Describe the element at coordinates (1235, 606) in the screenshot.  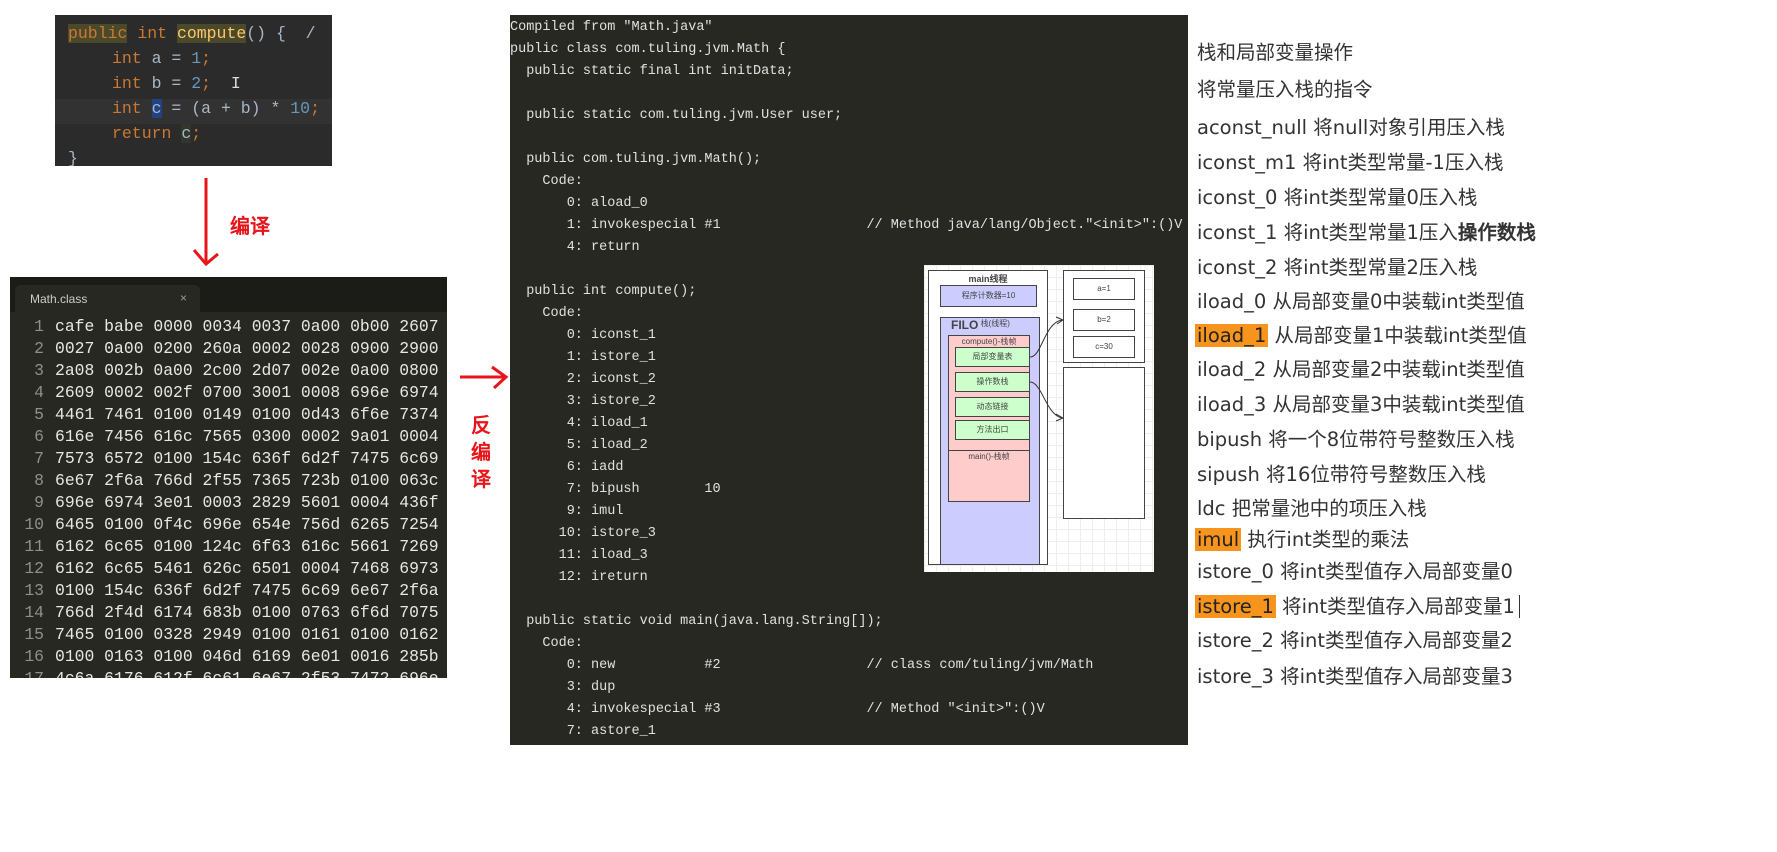
I see `instruction-code: istore_1` at that location.